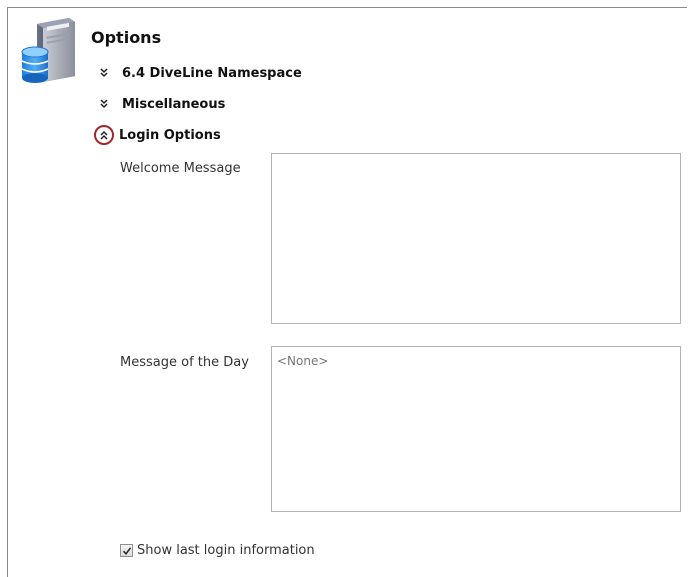  Describe the element at coordinates (226, 550) in the screenshot. I see `show-last-login-label: Show last login information` at that location.